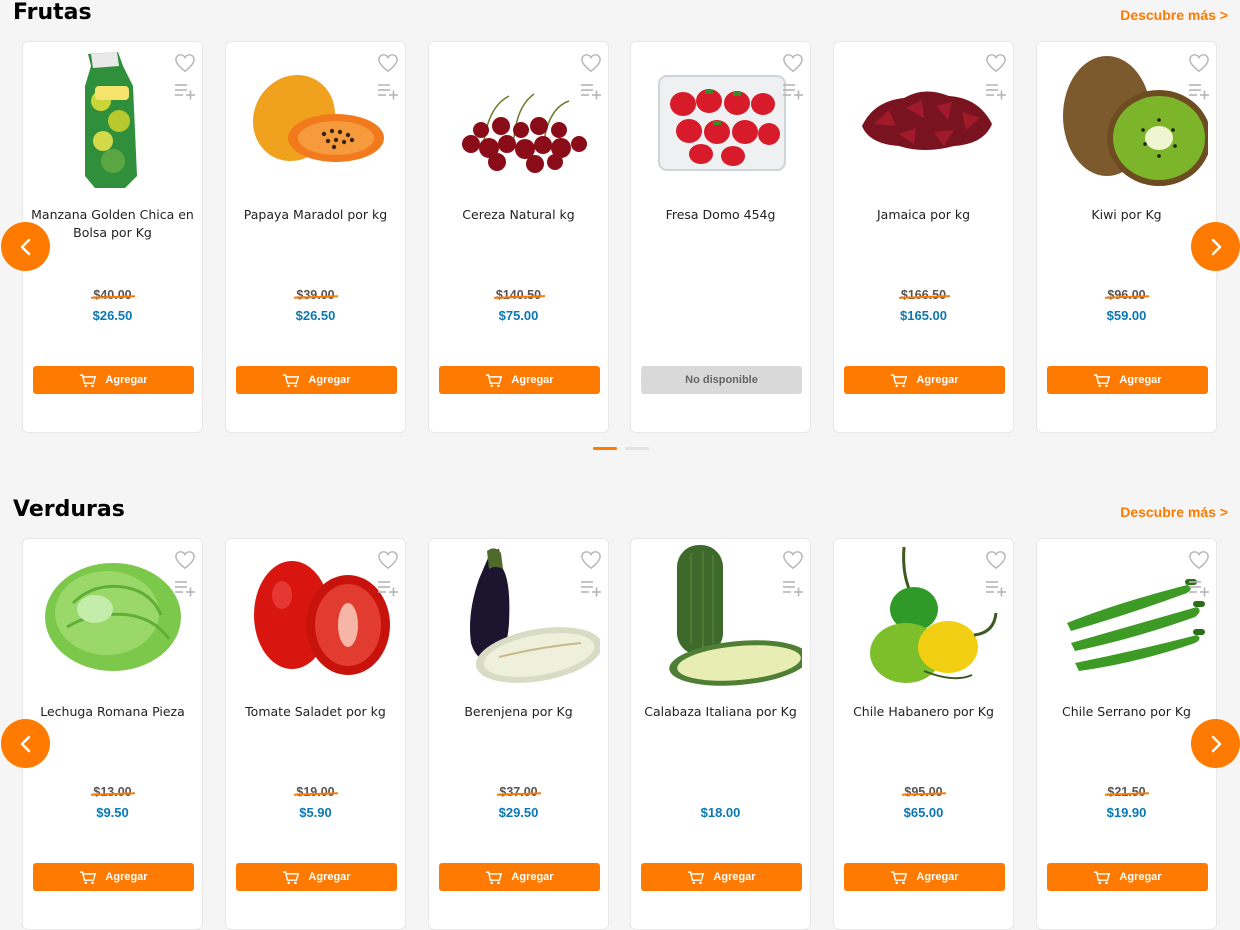 The height and width of the screenshot is (930, 1240). Describe the element at coordinates (315, 295) in the screenshot. I see `old-price: $39.00` at that location.